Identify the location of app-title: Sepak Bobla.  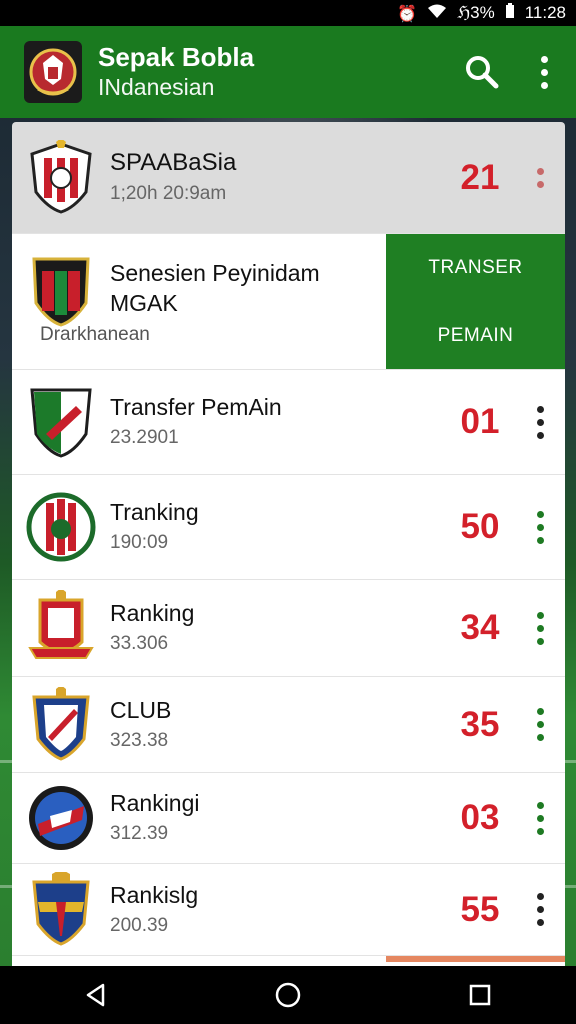
(176, 57).